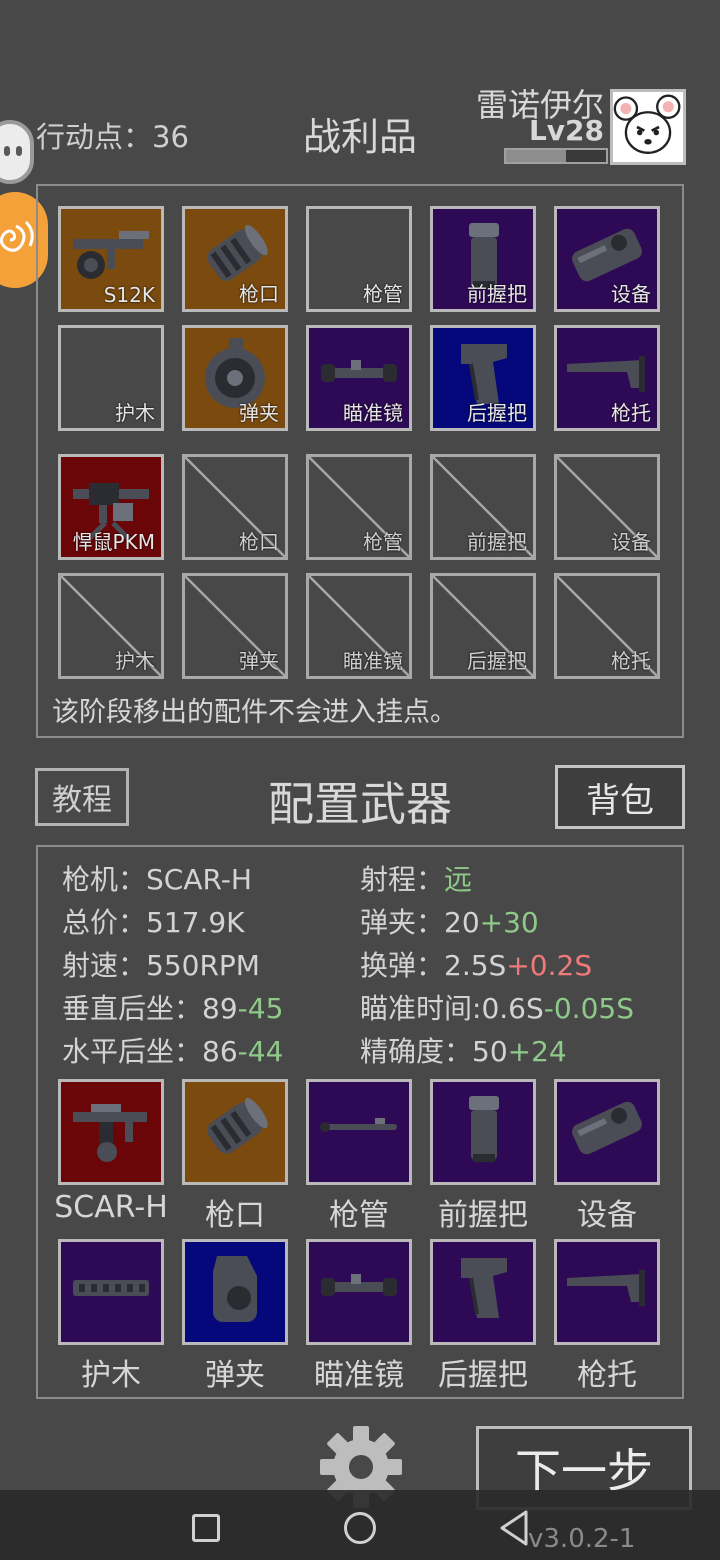 This screenshot has height=1560, width=720. I want to click on avatar, so click(648, 127).